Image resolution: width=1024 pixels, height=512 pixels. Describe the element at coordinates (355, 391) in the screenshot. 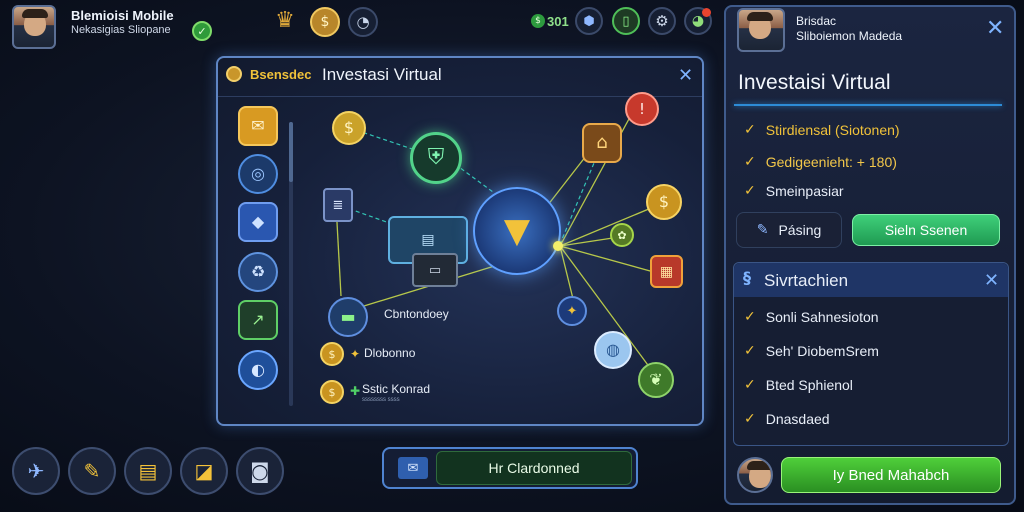

I see `item2-plus-icon: ✚` at that location.